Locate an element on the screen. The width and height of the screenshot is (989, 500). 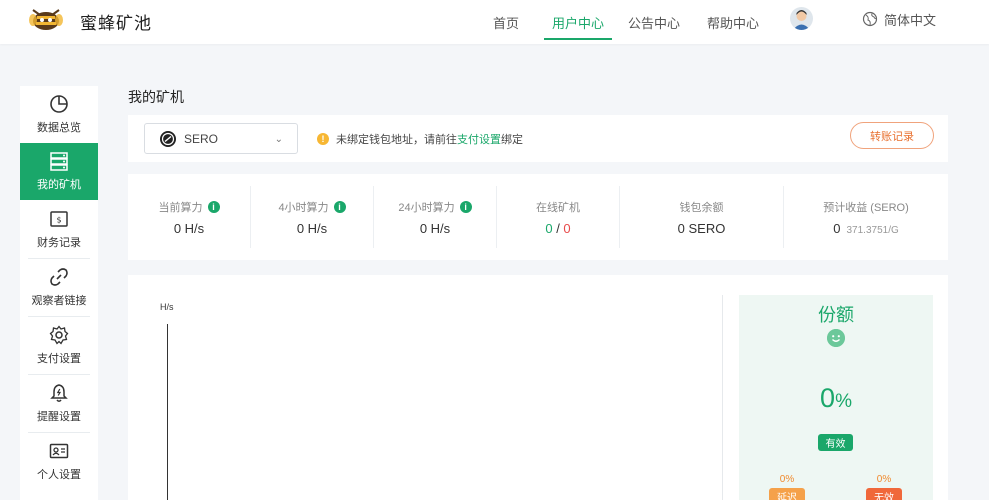
smile-icon is located at coordinates (836, 338).